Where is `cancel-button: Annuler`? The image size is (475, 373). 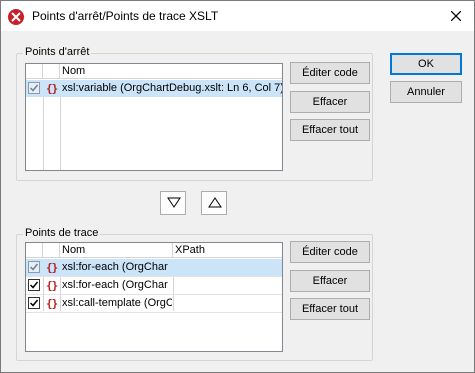 cancel-button: Annuler is located at coordinates (426, 92).